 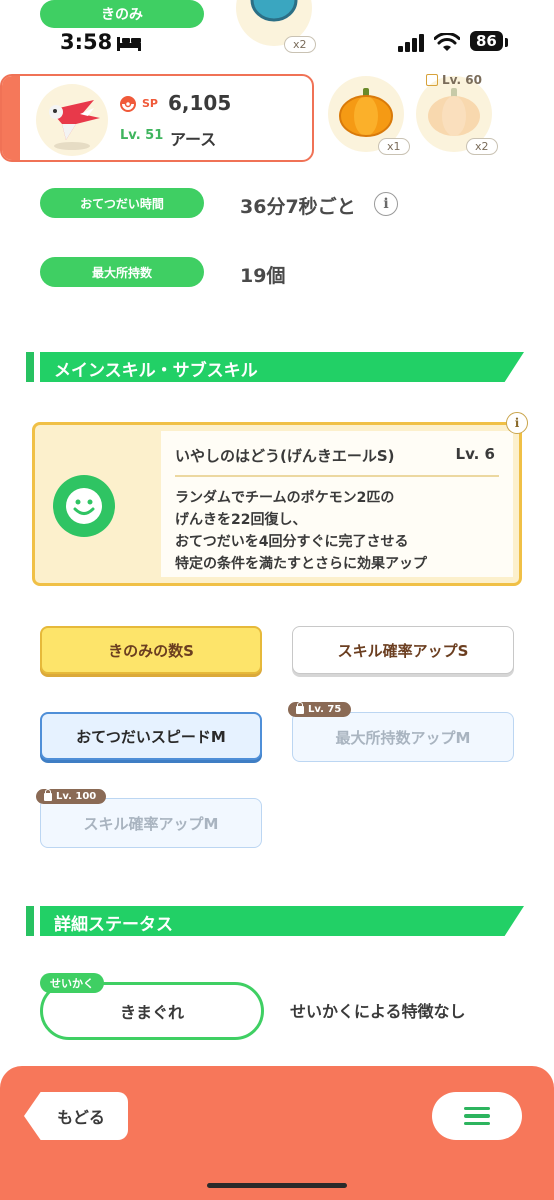 I want to click on hamburger-icon, so click(x=477, y=1116).